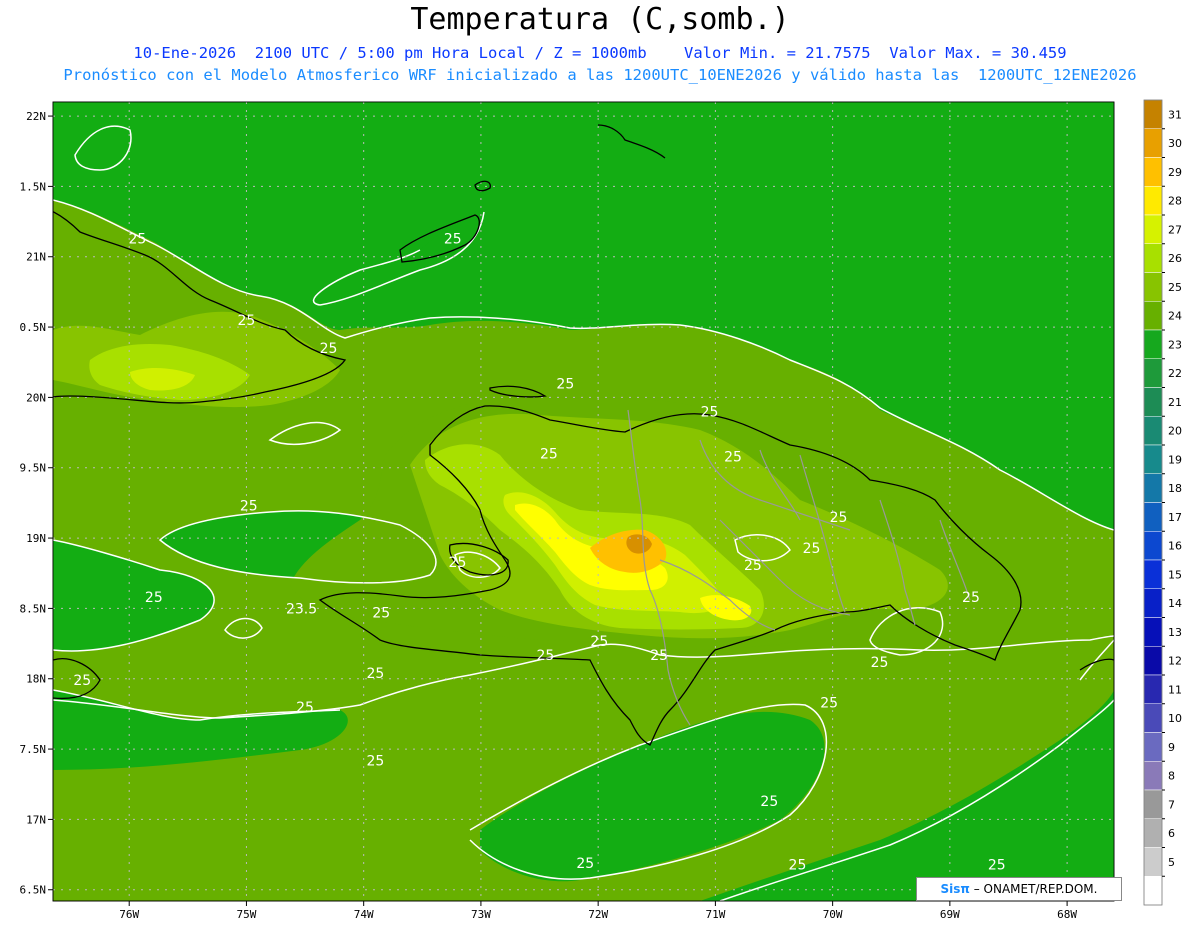 The width and height of the screenshot is (1200, 927). I want to click on lon-tick-label: 68W, so click(1067, 914).